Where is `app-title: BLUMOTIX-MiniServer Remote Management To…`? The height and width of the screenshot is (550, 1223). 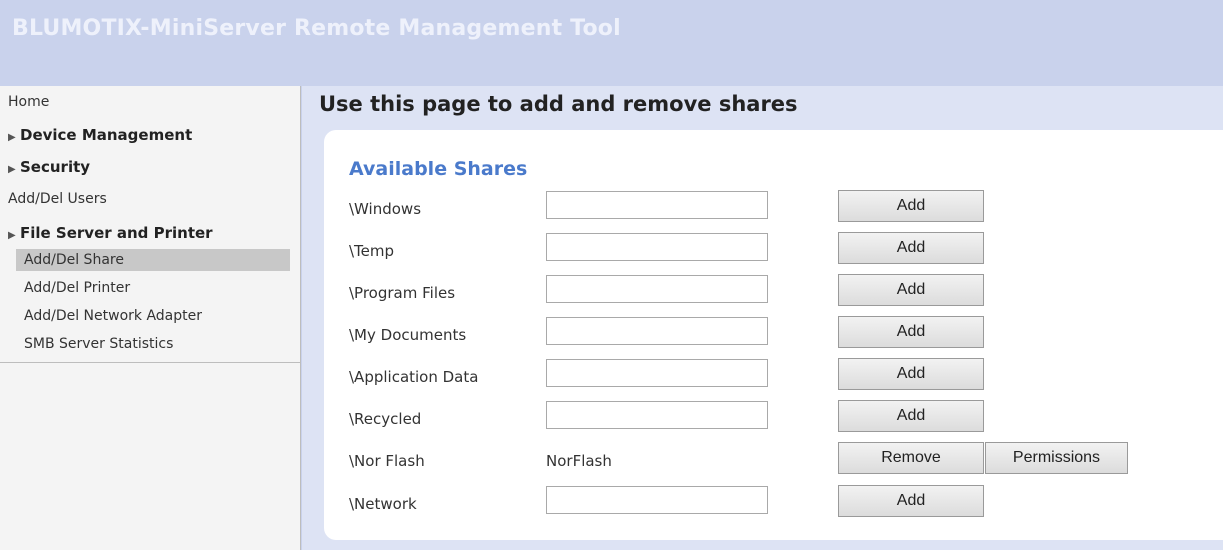 app-title: BLUMOTIX-MiniServer Remote Management To… is located at coordinates (316, 28).